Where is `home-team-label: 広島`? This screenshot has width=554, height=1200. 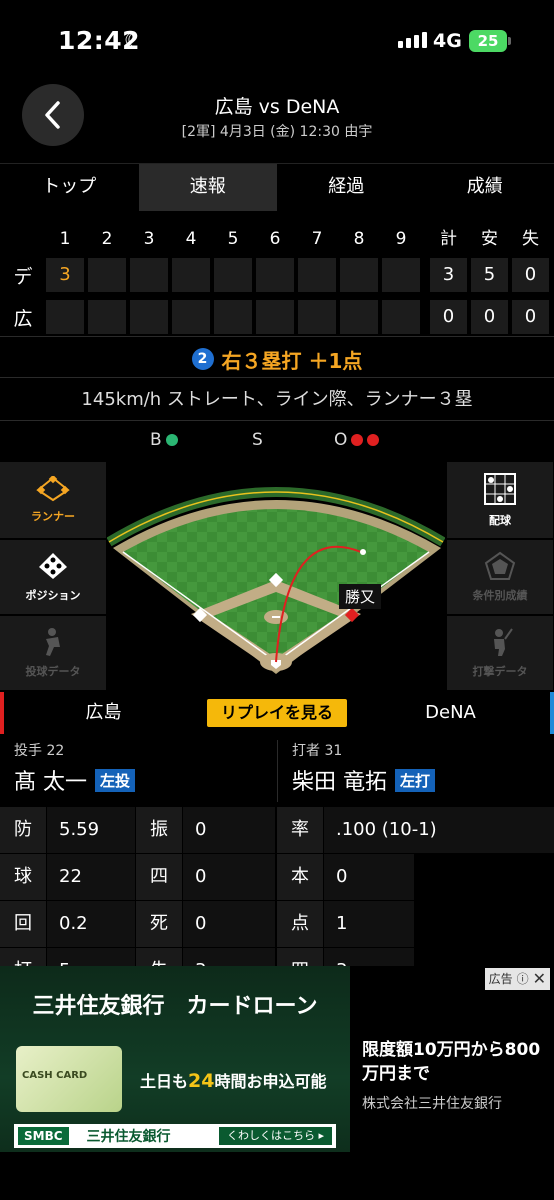 home-team-label: 広島 is located at coordinates (103, 713).